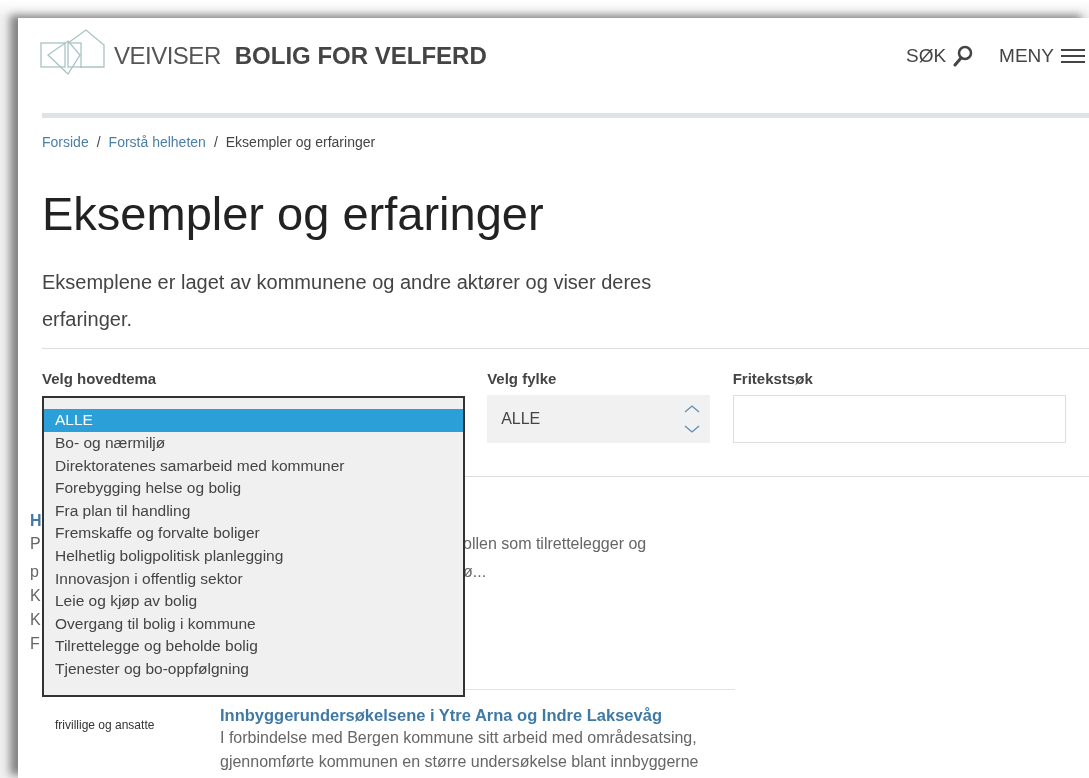 The image size is (1089, 778). I want to click on filter-label: Fritekstsøk, so click(773, 380).